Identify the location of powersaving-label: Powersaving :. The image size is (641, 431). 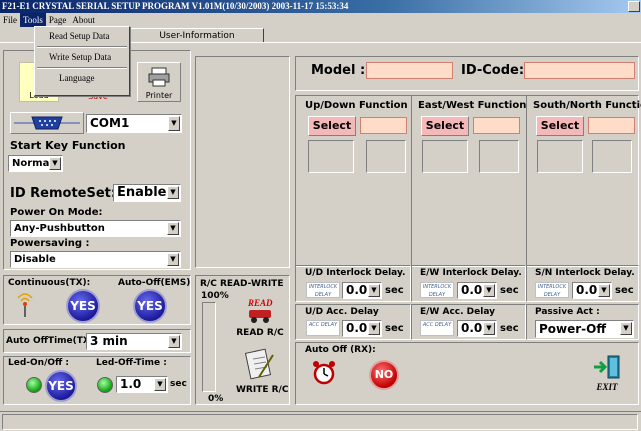
(50, 243).